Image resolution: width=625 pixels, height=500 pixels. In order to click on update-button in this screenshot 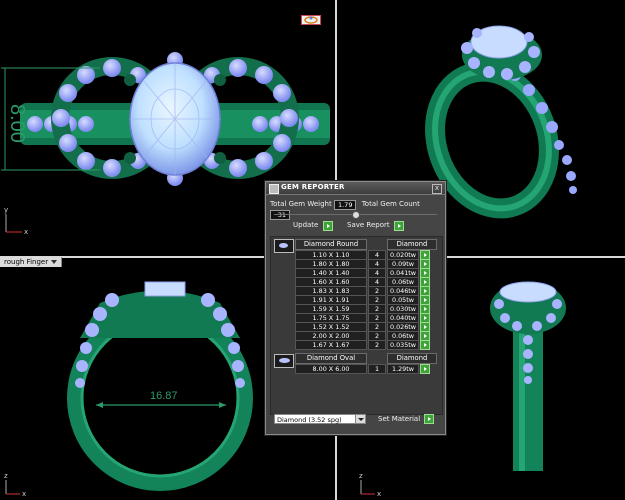, I will do `click(328, 226)`.